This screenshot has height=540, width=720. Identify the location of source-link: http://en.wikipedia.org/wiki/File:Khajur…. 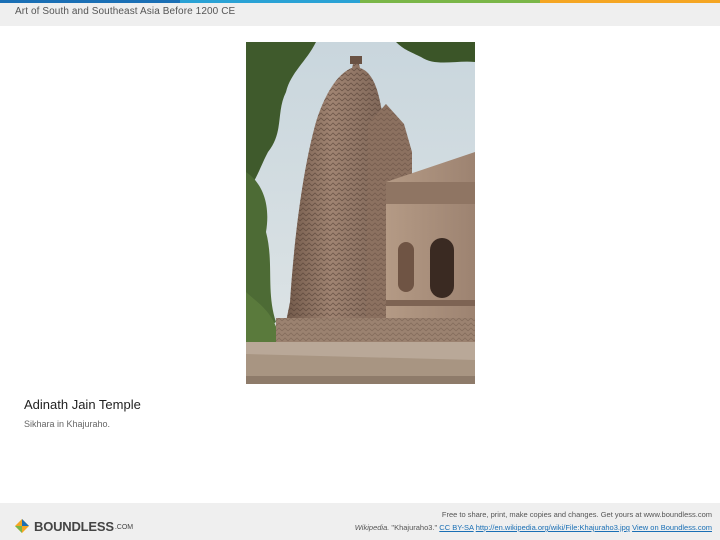
(553, 527).